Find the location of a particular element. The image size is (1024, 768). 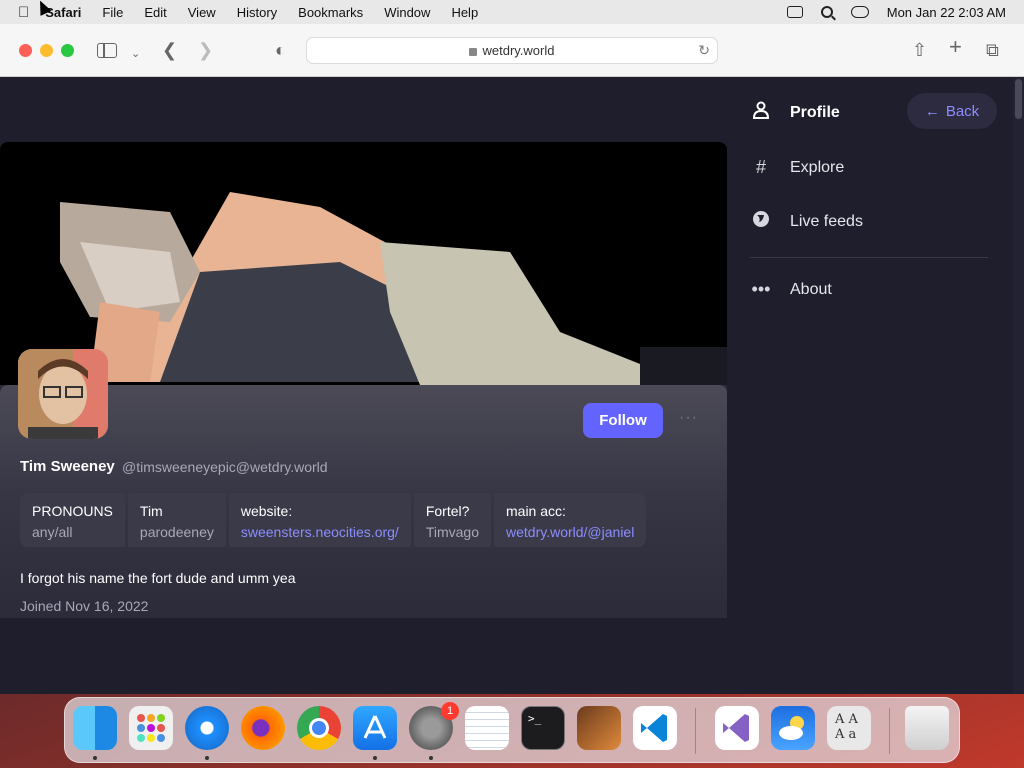

font-book-app-icon: A AA a is located at coordinates (849, 728).